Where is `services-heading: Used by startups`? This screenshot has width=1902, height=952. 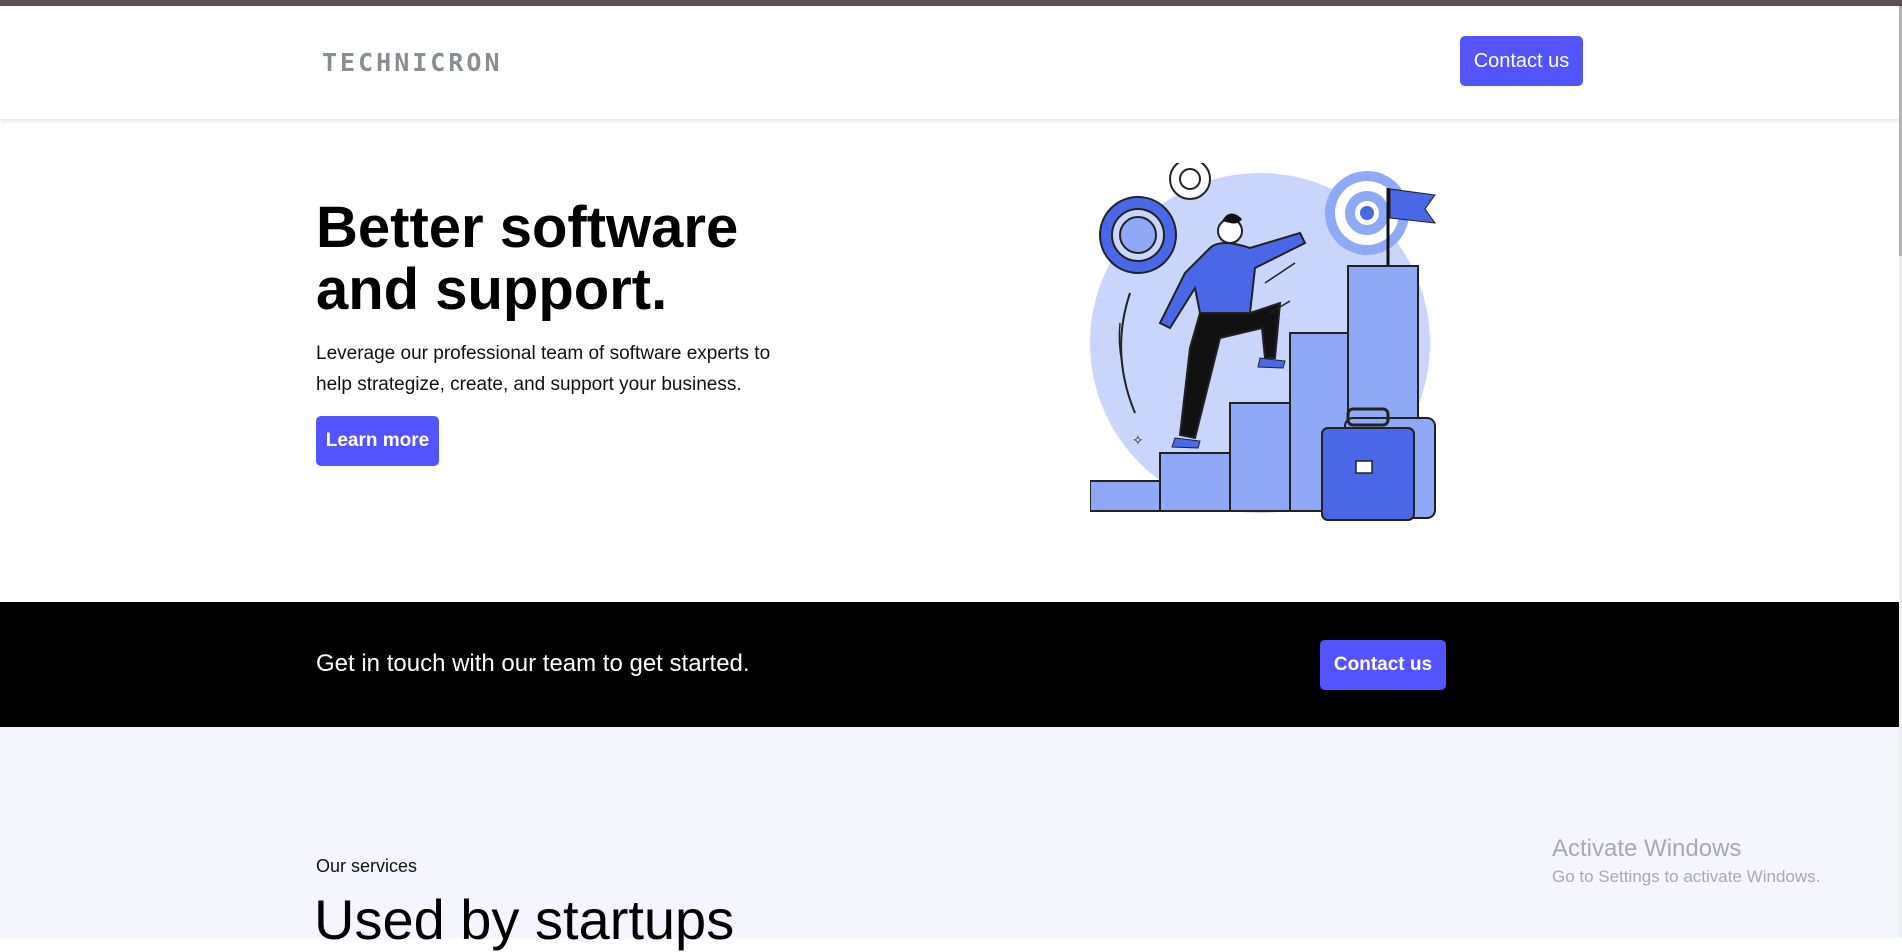 services-heading: Used by startups is located at coordinates (524, 919).